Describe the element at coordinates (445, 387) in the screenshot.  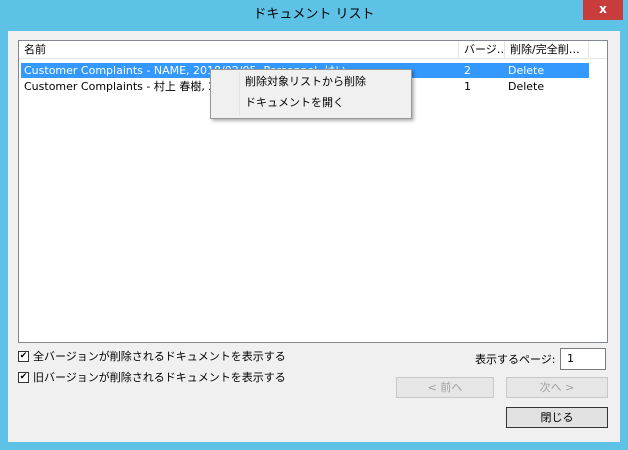
I see `prev-page-button: < 前へ` at that location.